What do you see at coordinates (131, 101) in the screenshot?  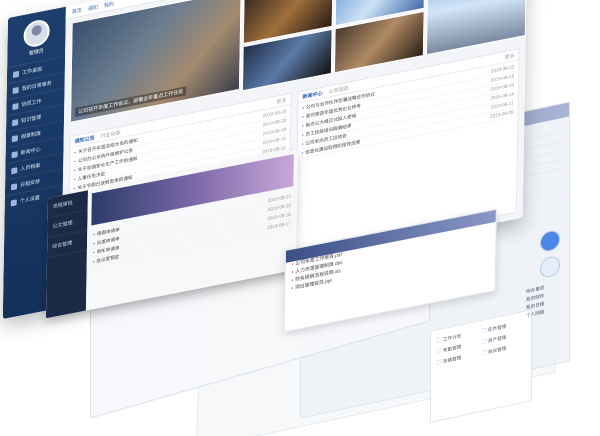 I see `photo-caption: 公司召开年度工作会议，部署全年重点工作任务` at bounding box center [131, 101].